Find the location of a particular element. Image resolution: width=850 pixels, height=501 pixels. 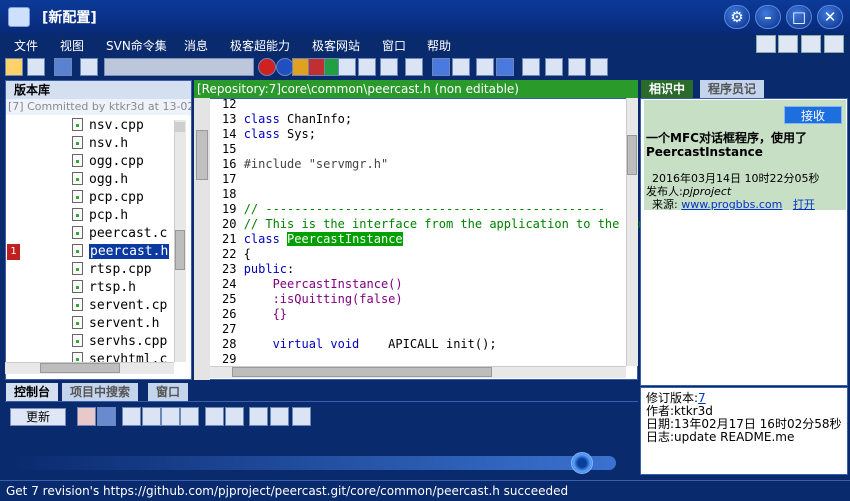

source-link: www.progbbs.com is located at coordinates (731, 204).